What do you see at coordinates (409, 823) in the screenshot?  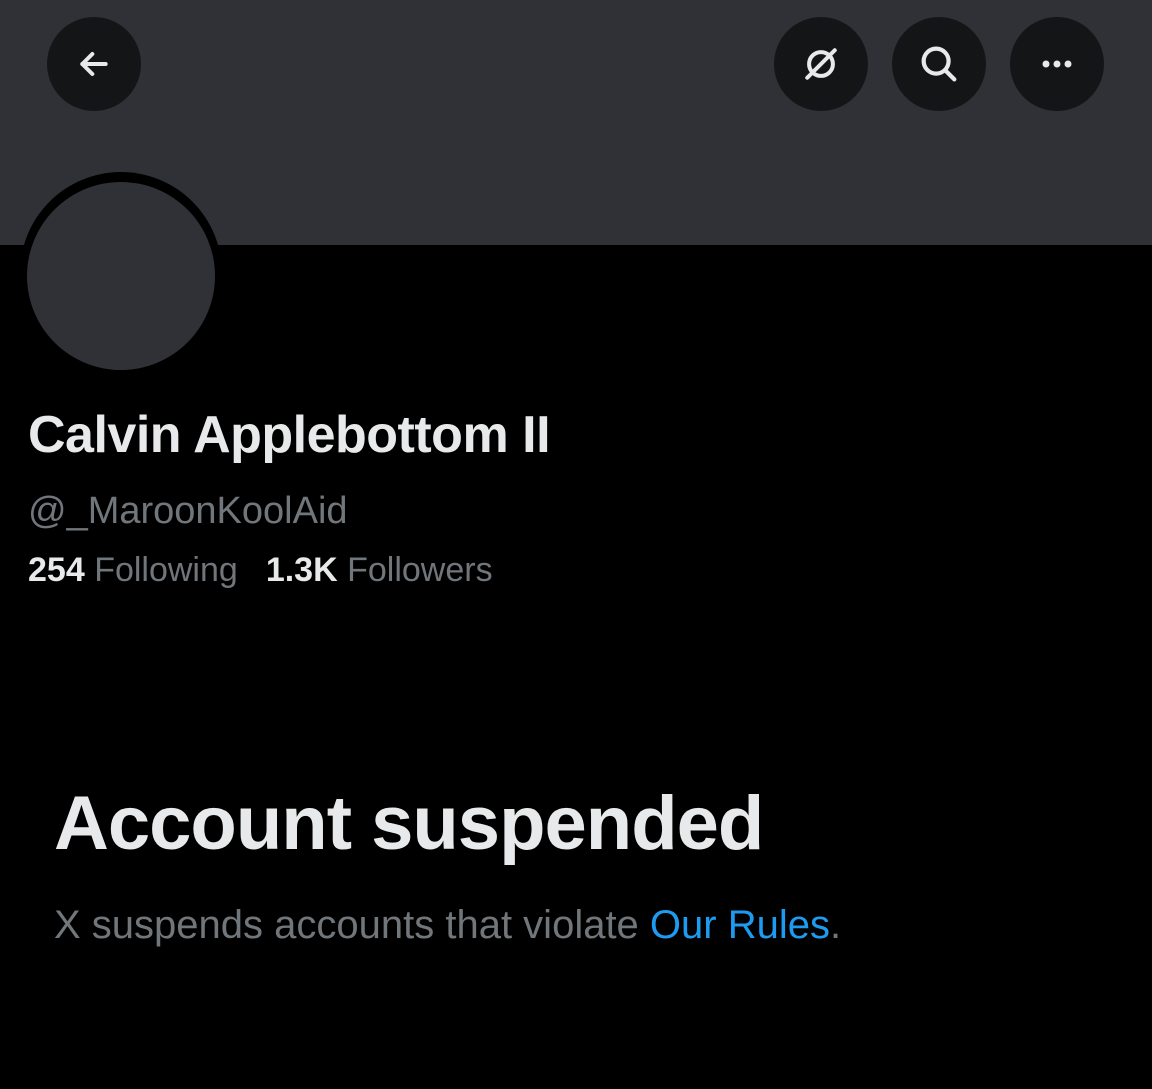 I see `suspended-title: Account suspended` at bounding box center [409, 823].